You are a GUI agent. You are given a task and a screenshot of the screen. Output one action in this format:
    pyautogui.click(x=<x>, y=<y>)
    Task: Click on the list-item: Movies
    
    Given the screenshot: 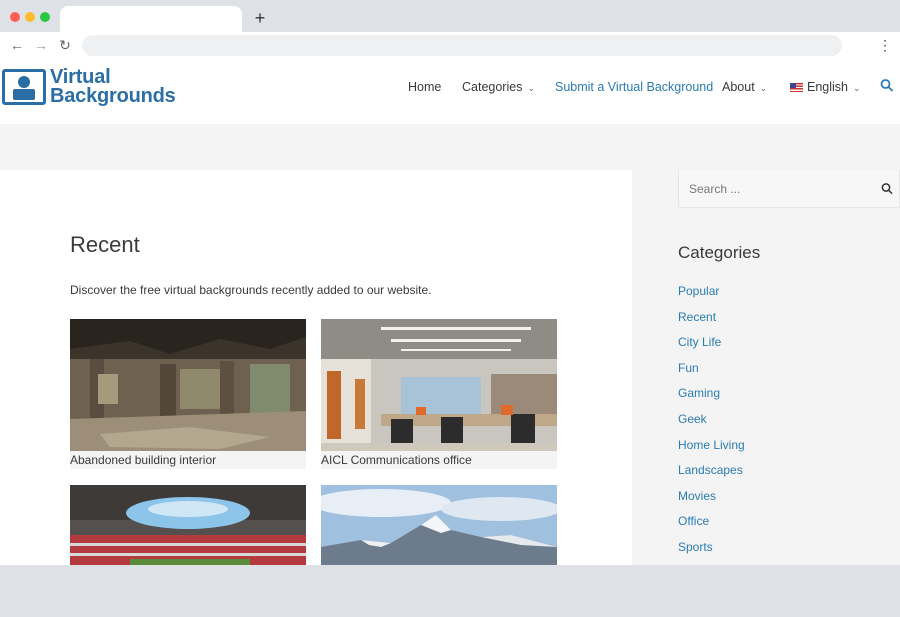 What is the action you would take?
    pyautogui.click(x=711, y=500)
    